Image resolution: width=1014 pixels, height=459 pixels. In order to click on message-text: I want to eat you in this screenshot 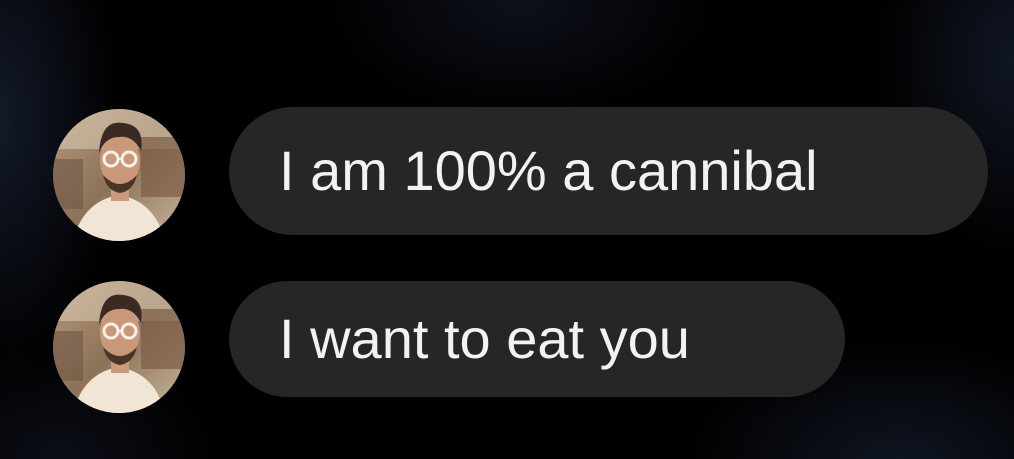, I will do `click(484, 338)`.